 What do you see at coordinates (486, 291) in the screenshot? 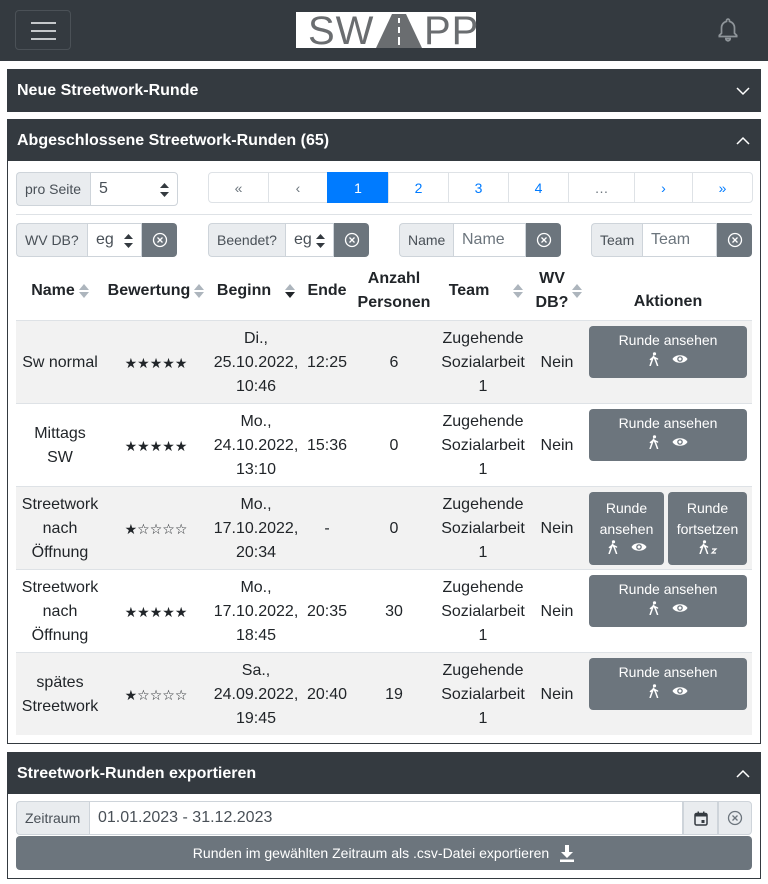
I see `col-header-team: Team` at bounding box center [486, 291].